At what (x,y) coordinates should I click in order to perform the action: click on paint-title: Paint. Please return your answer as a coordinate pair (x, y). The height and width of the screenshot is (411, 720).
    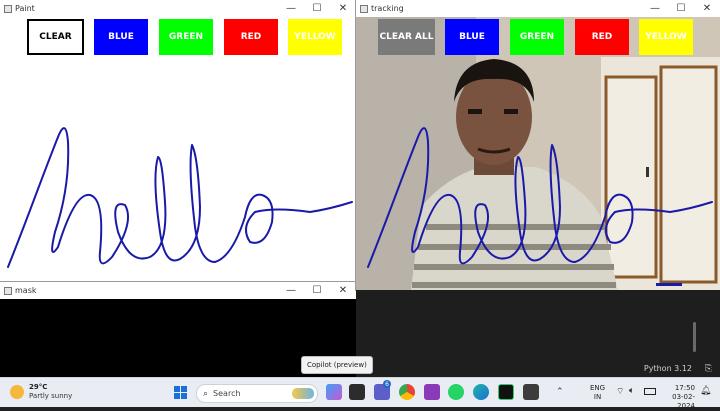
    Looking at the image, I should click on (25, 8).